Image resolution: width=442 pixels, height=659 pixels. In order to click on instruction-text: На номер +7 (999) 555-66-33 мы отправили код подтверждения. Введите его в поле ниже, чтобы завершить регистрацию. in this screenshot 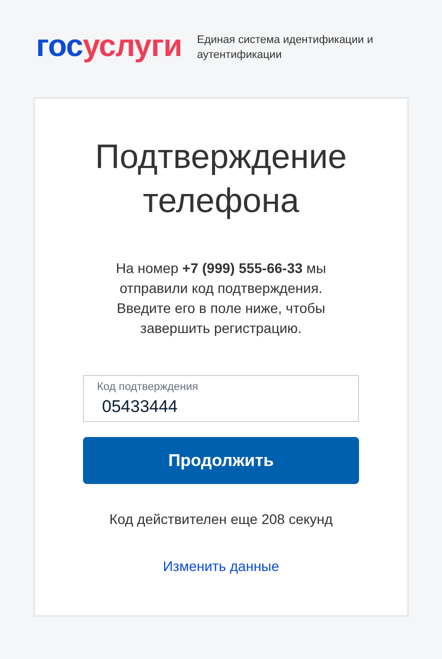, I will do `click(221, 298)`.